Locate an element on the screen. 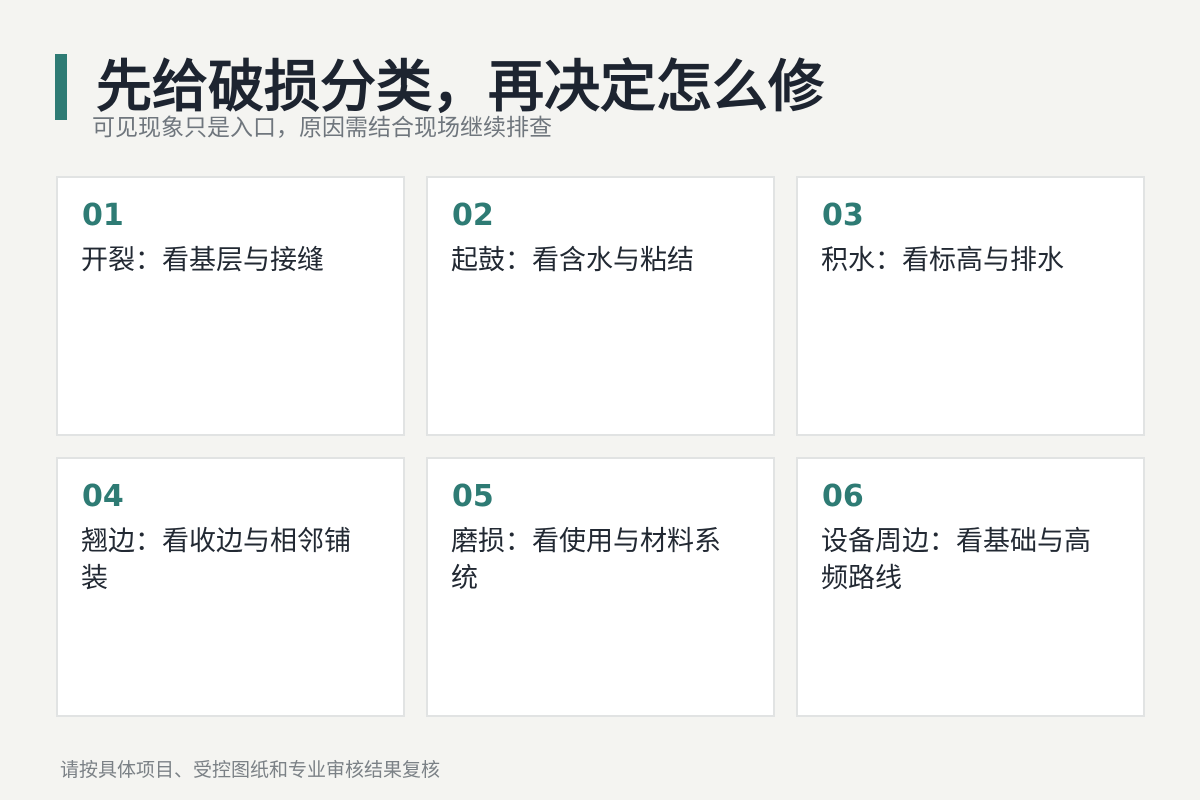  category-number: 02 is located at coordinates (473, 215).